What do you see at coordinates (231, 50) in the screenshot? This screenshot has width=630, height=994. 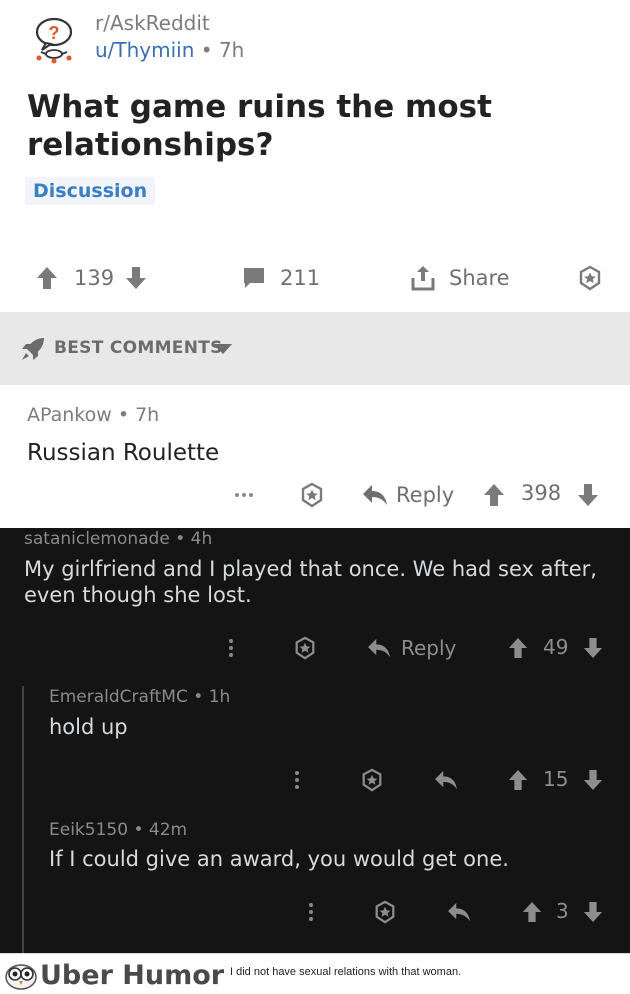 I see `post-age: 7h` at bounding box center [231, 50].